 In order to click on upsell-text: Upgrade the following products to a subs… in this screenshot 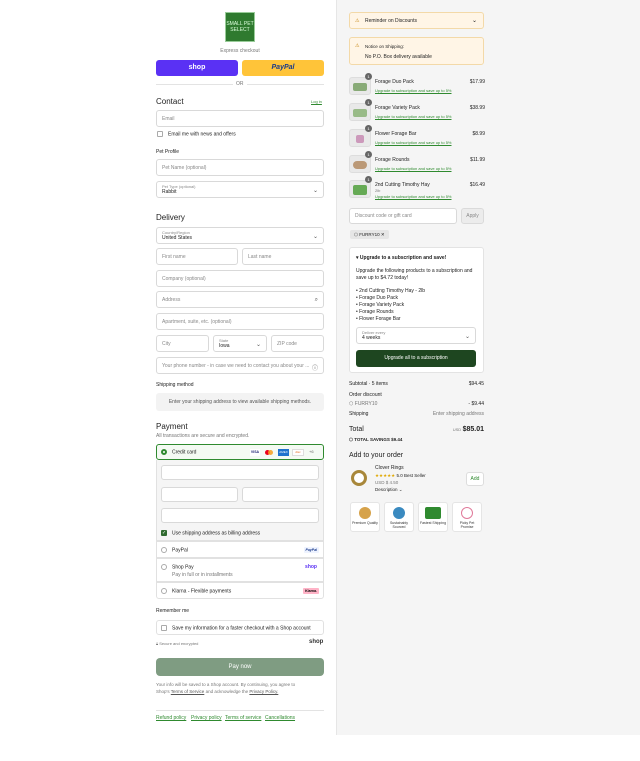, I will do `click(414, 274)`.